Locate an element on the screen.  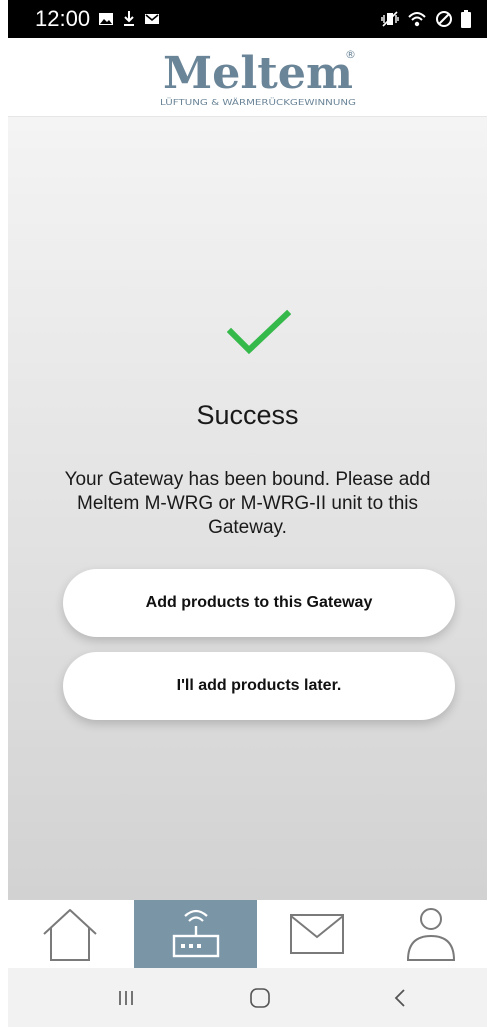
image-icon is located at coordinates (106, 19).